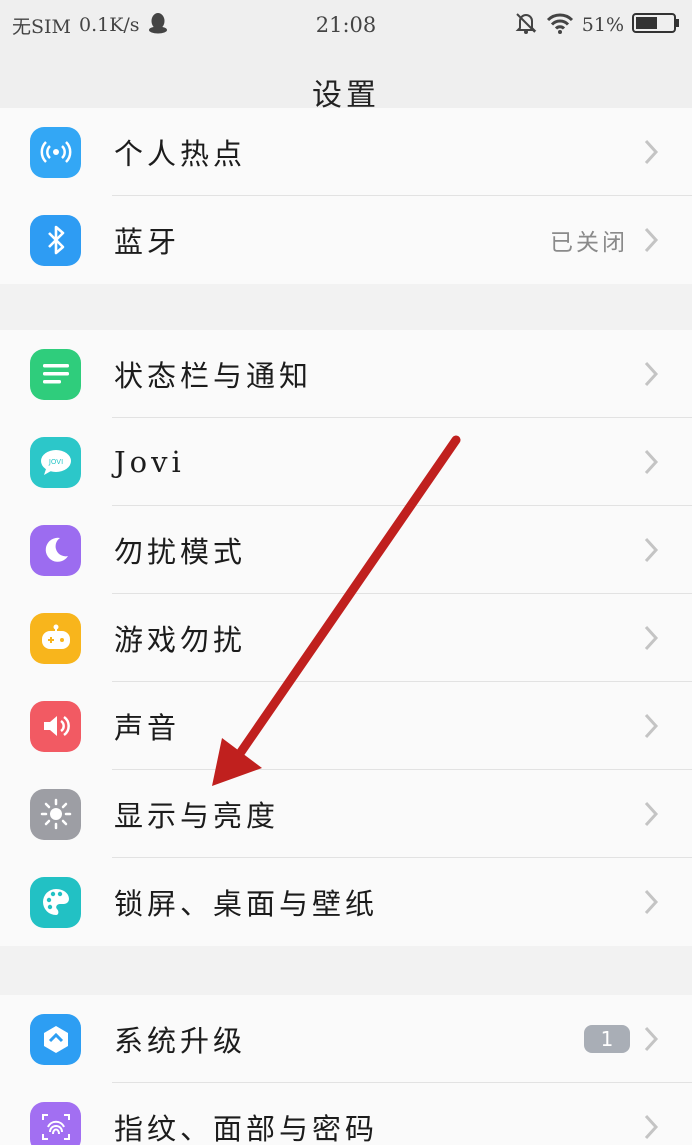  Describe the element at coordinates (197, 816) in the screenshot. I see `settings-item-label: 显示与亮度` at that location.